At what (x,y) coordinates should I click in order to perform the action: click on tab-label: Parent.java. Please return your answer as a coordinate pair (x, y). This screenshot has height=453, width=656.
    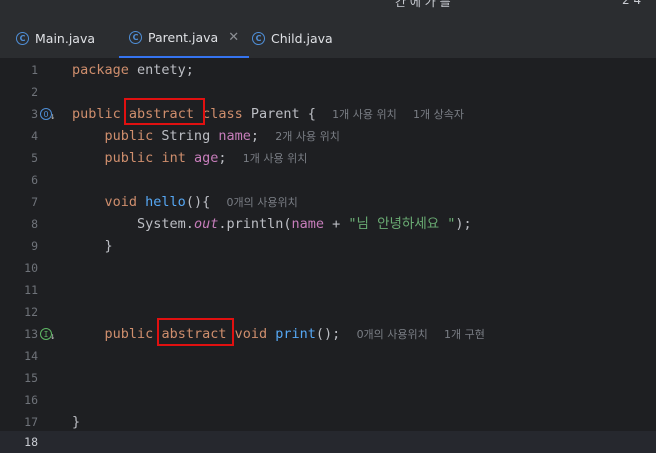
    Looking at the image, I should click on (183, 37).